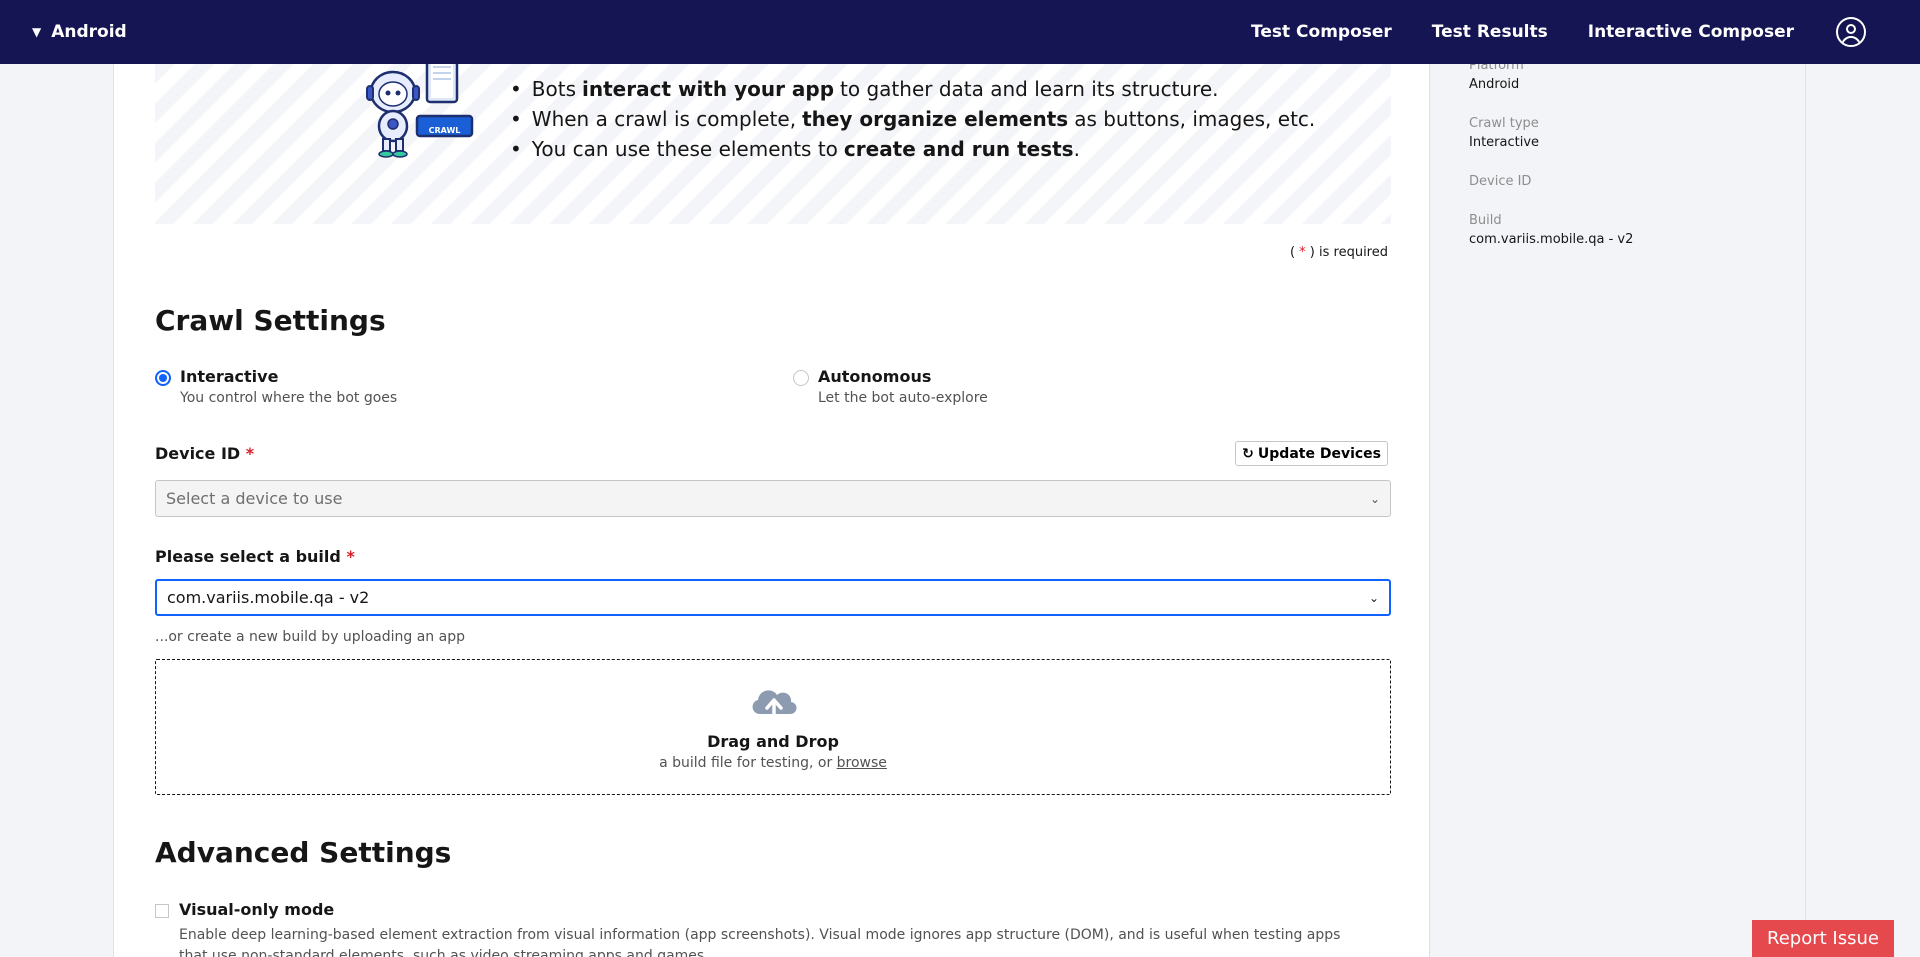  Describe the element at coordinates (205, 453) in the screenshot. I see `device-id-label: Device ID *` at that location.